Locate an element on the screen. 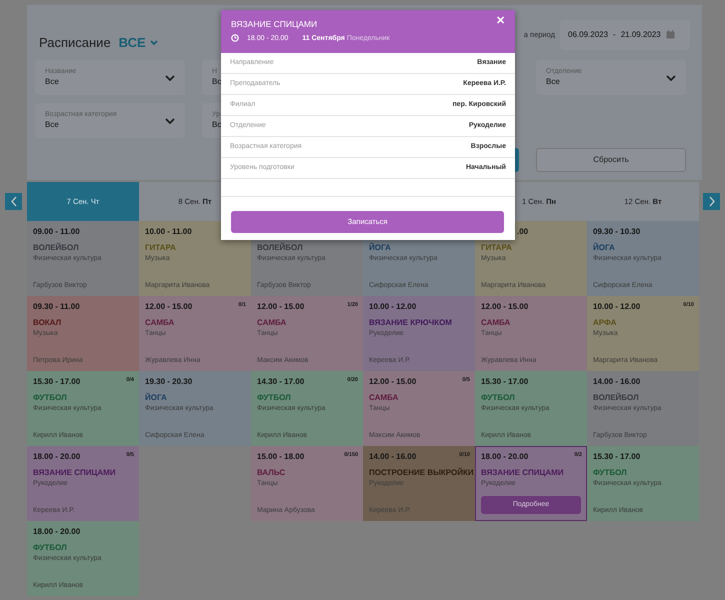  event-title: ВЯЗАНИЕ КРЮЧКОМ is located at coordinates (410, 323).